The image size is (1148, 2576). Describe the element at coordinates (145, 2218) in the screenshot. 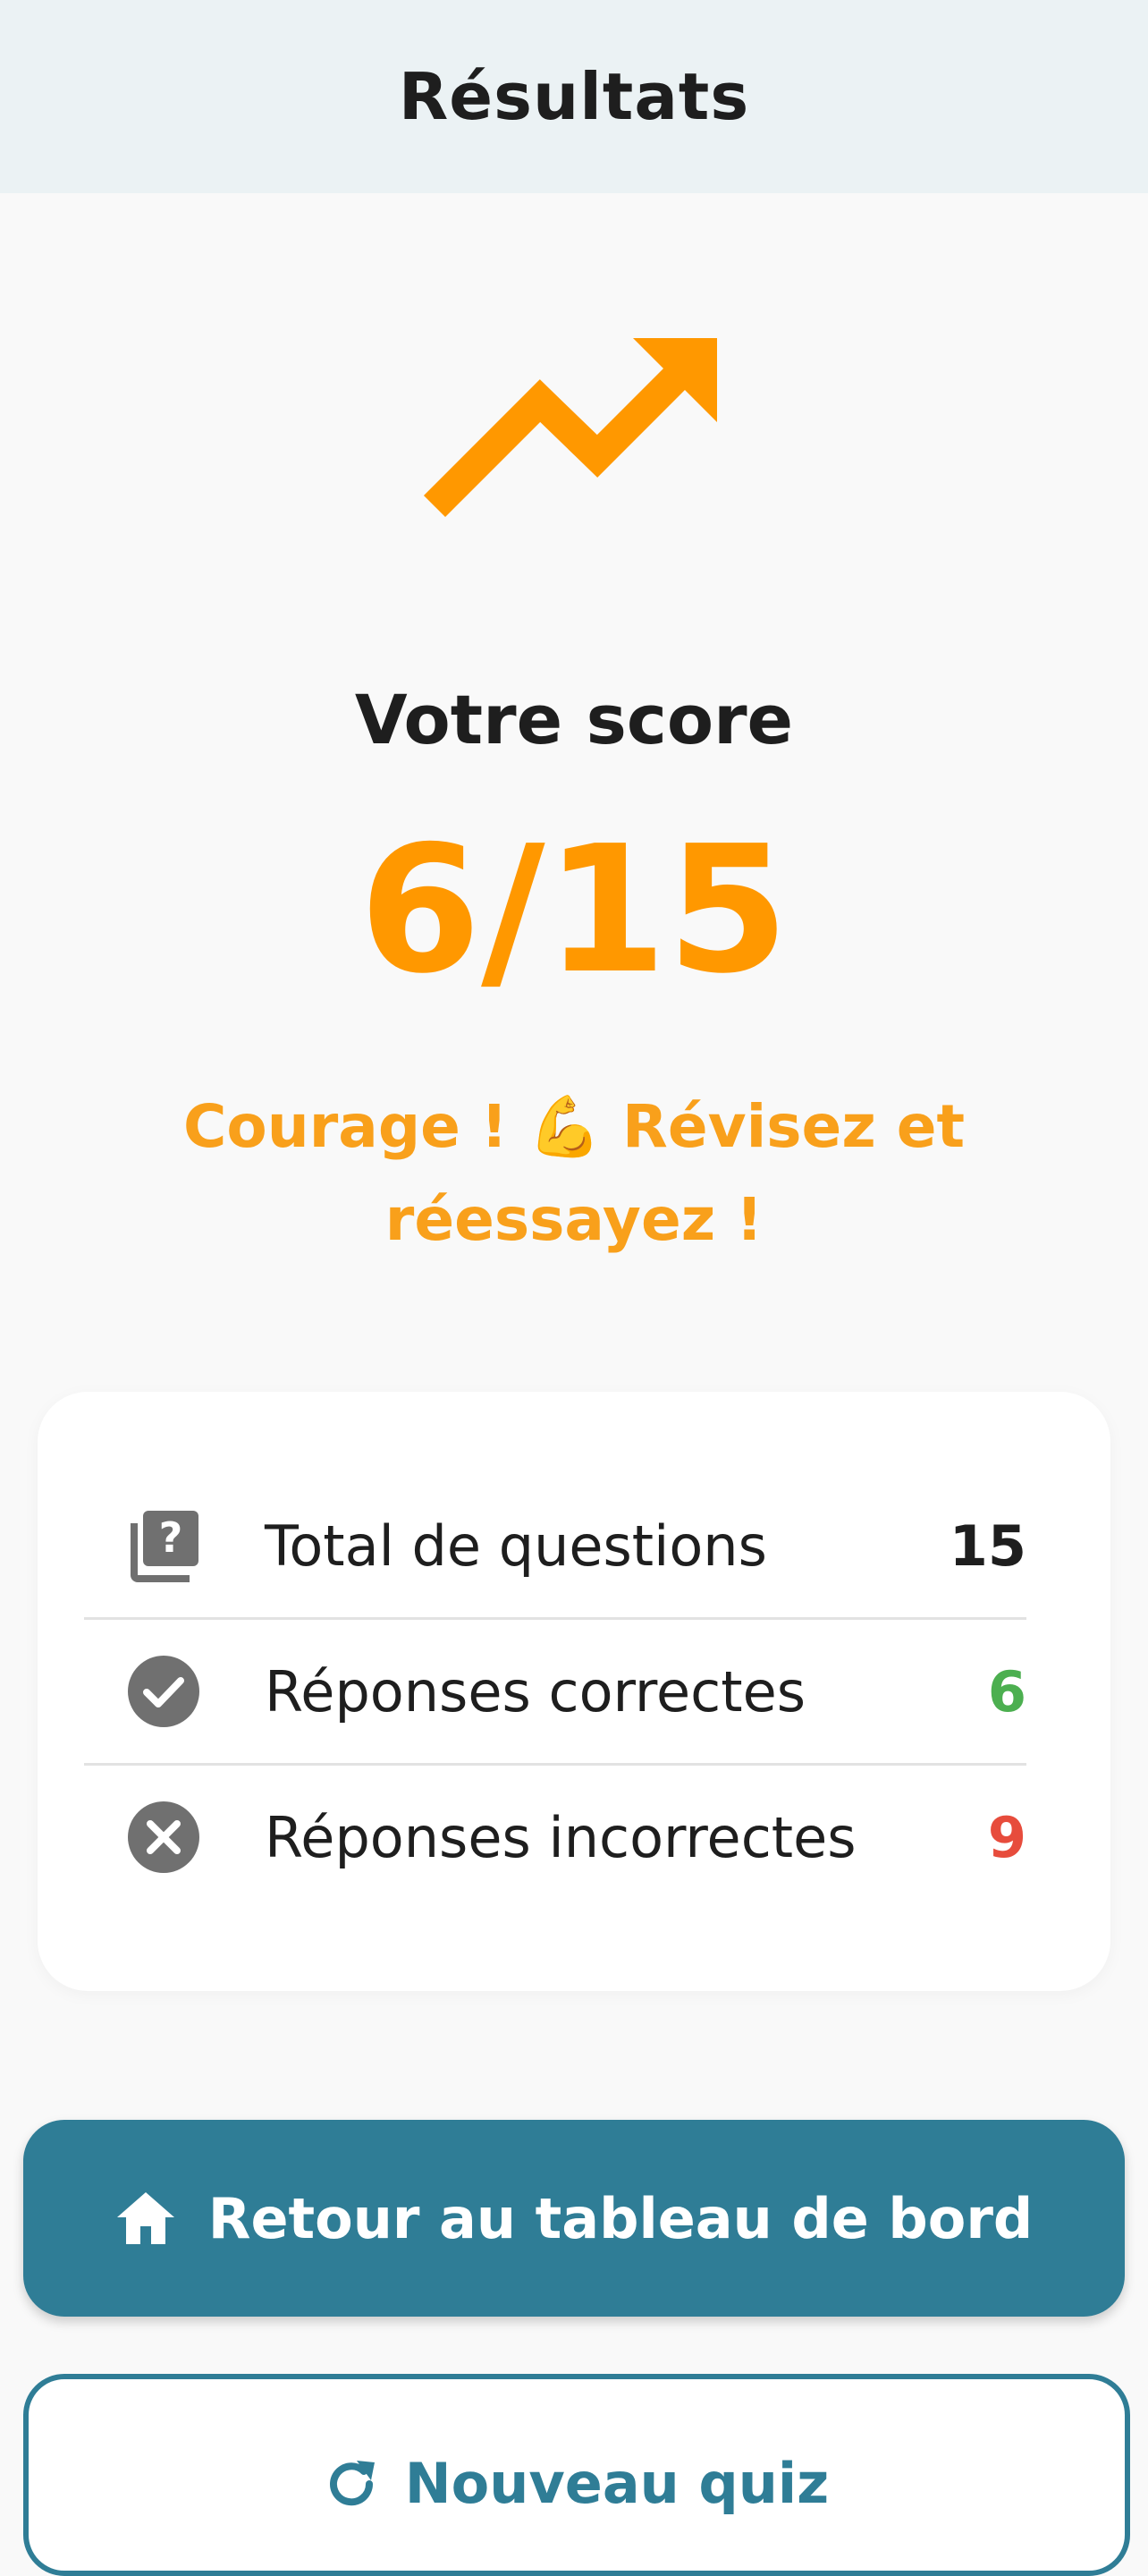

I see `home-icon` at that location.